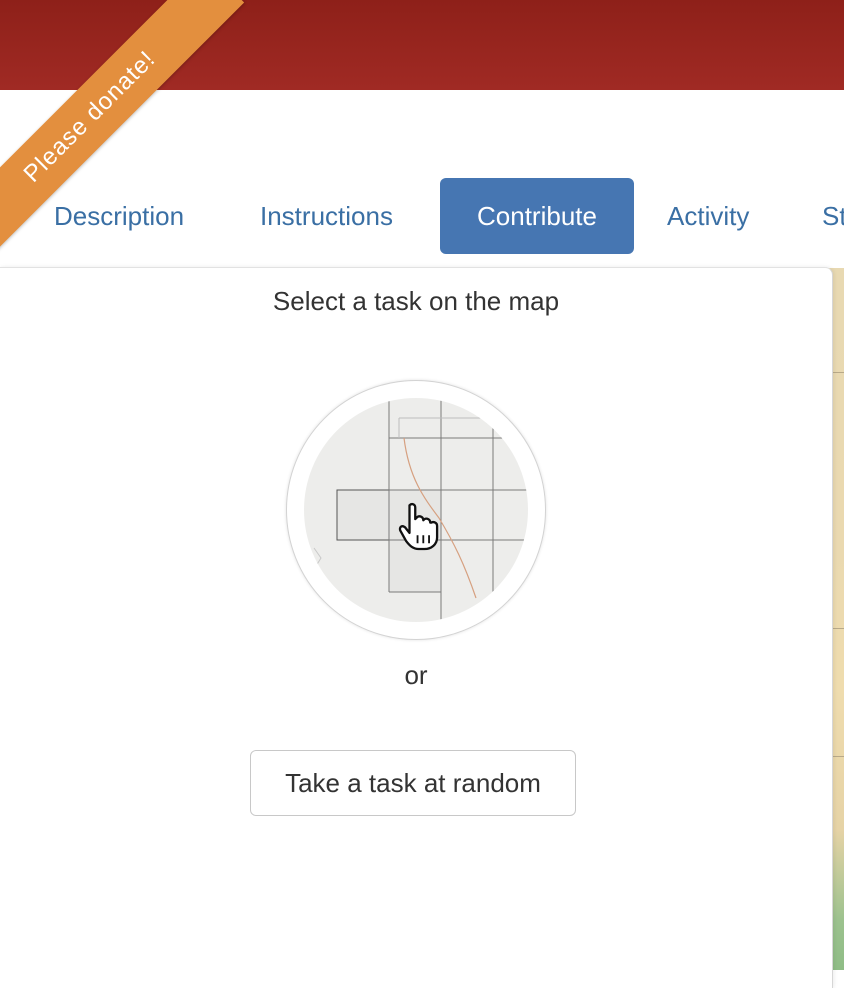 This screenshot has height=988, width=844. I want to click on tab-instructions: Instructions, so click(326, 216).